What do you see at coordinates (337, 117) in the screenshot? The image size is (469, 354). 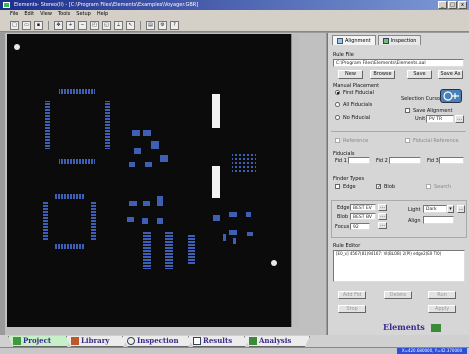 I see `radio-no-fiducial` at bounding box center [337, 117].